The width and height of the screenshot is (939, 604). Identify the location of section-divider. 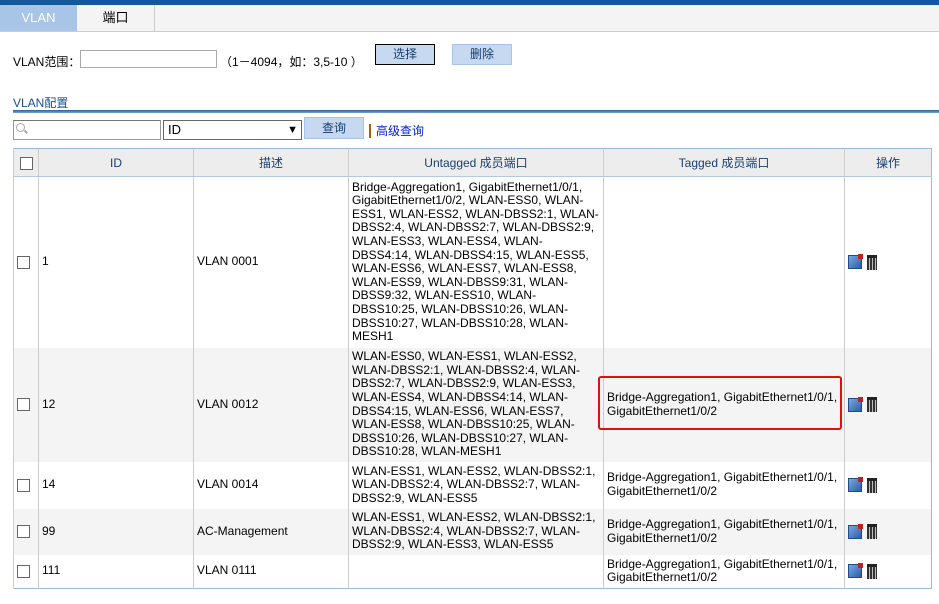
(476, 111).